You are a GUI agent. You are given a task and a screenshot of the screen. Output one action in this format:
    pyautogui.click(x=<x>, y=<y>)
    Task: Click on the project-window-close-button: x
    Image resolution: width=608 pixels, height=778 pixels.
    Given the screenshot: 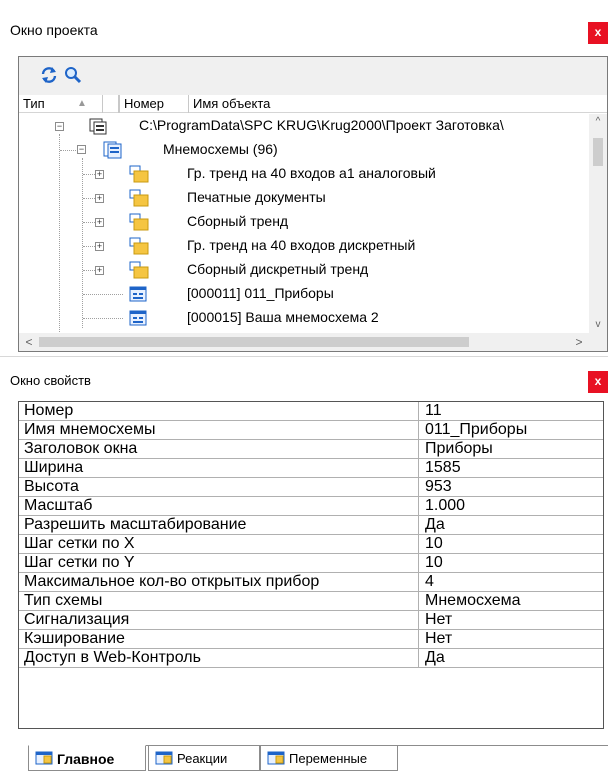 What is the action you would take?
    pyautogui.click(x=598, y=33)
    